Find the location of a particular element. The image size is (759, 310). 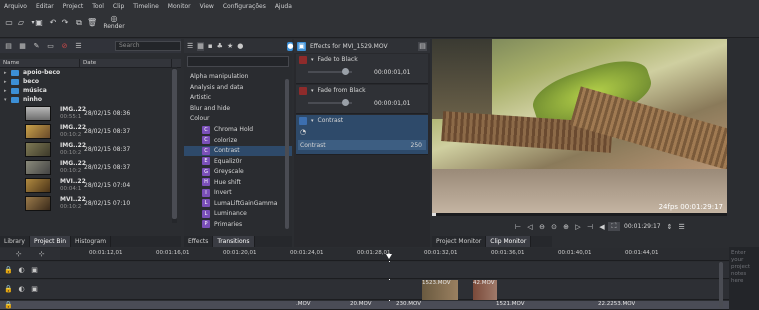

effect-contrast: ▾ Contrast ◔ Contrast 250 is located at coordinates (362, 135).